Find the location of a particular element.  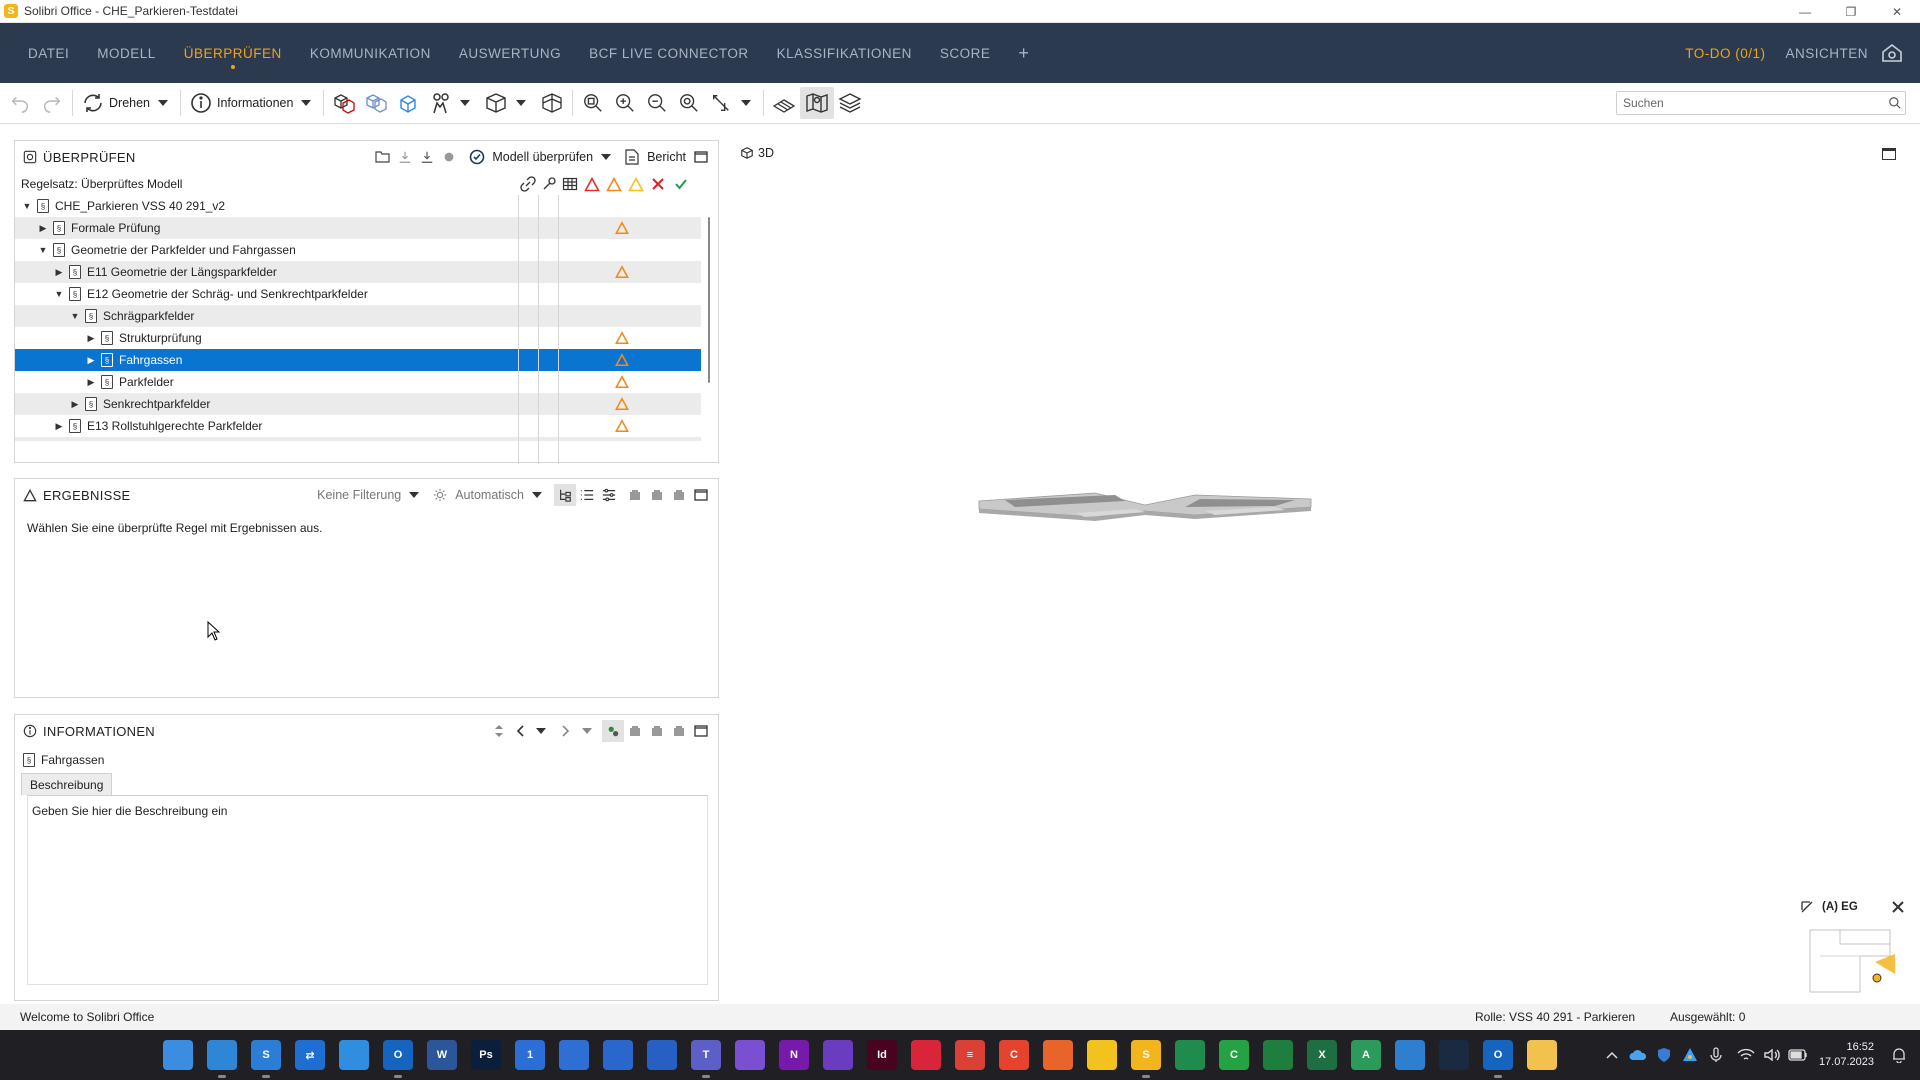

menu-datei: DATEI is located at coordinates (48, 53).